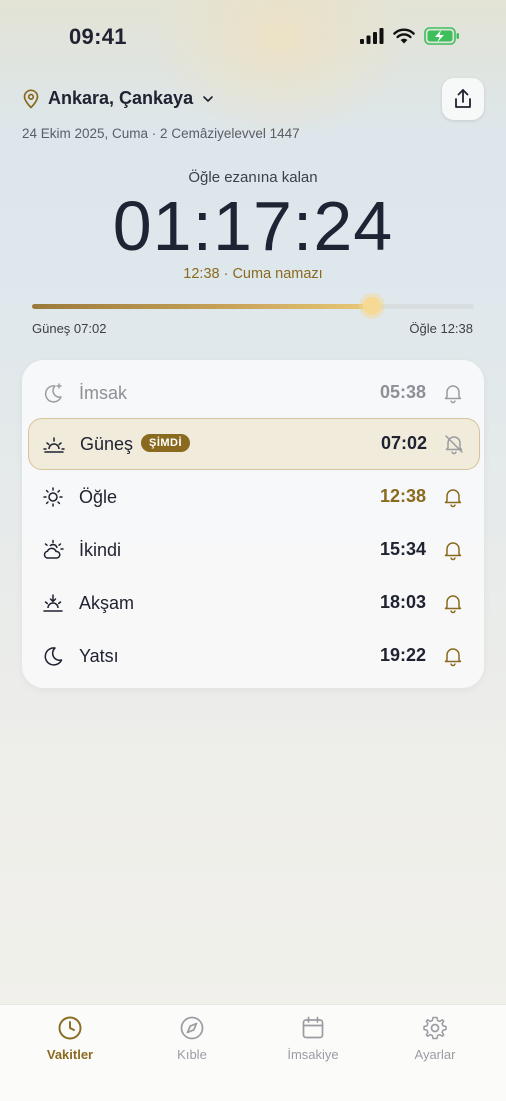  What do you see at coordinates (402, 655) in the screenshot?
I see `prayer-time: 19:22` at bounding box center [402, 655].